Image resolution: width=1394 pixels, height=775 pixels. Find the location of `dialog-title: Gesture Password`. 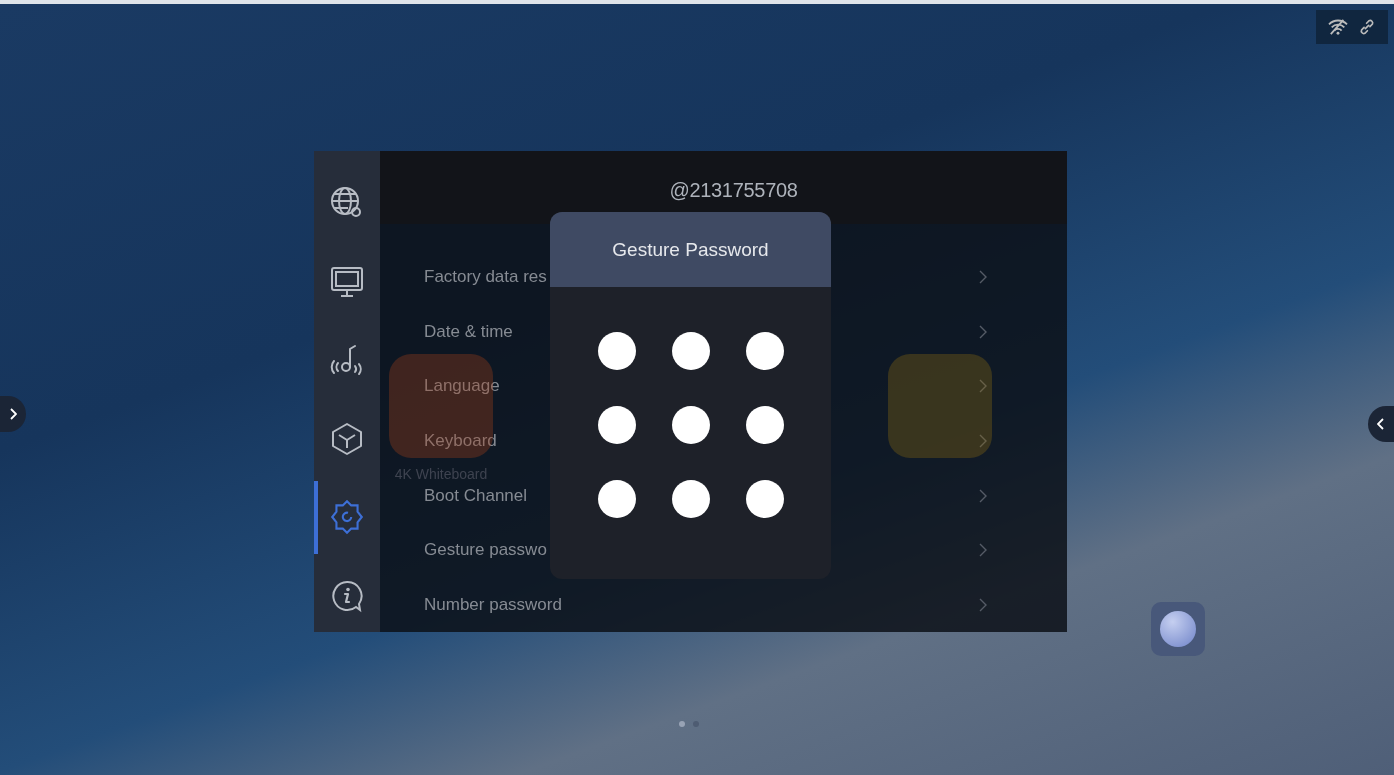

dialog-title: Gesture Password is located at coordinates (690, 249).